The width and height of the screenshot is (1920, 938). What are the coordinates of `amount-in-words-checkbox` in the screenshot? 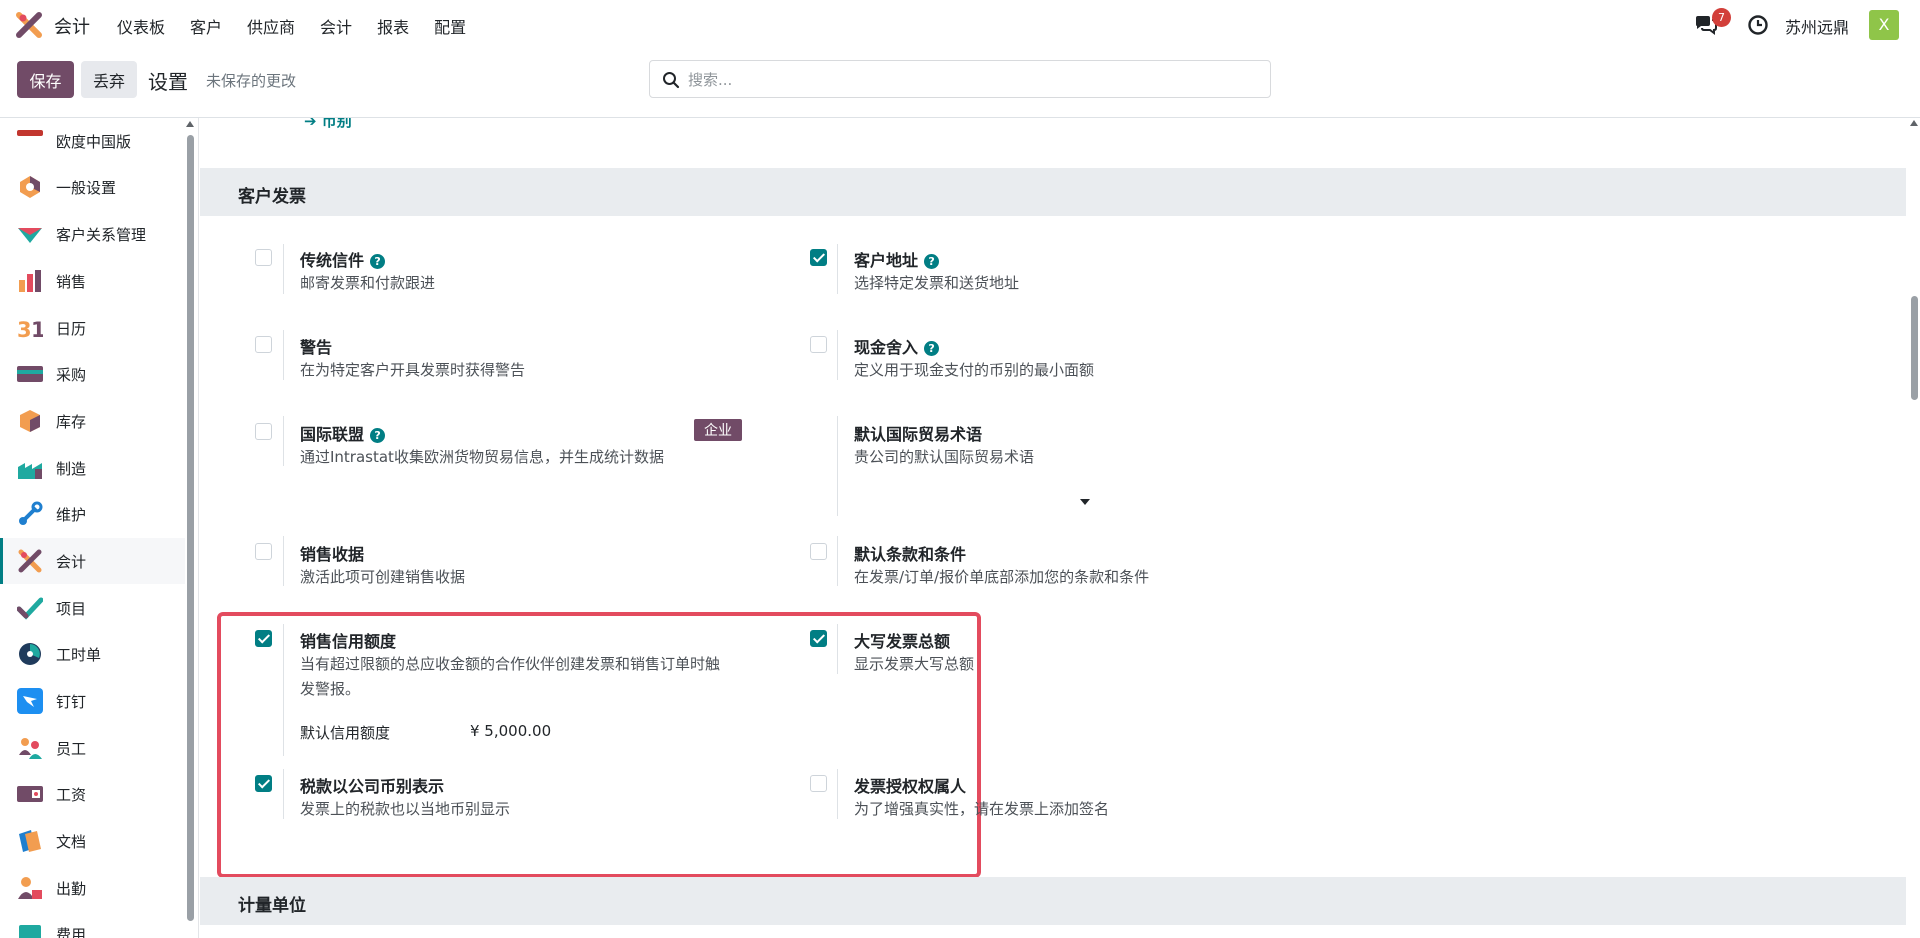 It's located at (818, 638).